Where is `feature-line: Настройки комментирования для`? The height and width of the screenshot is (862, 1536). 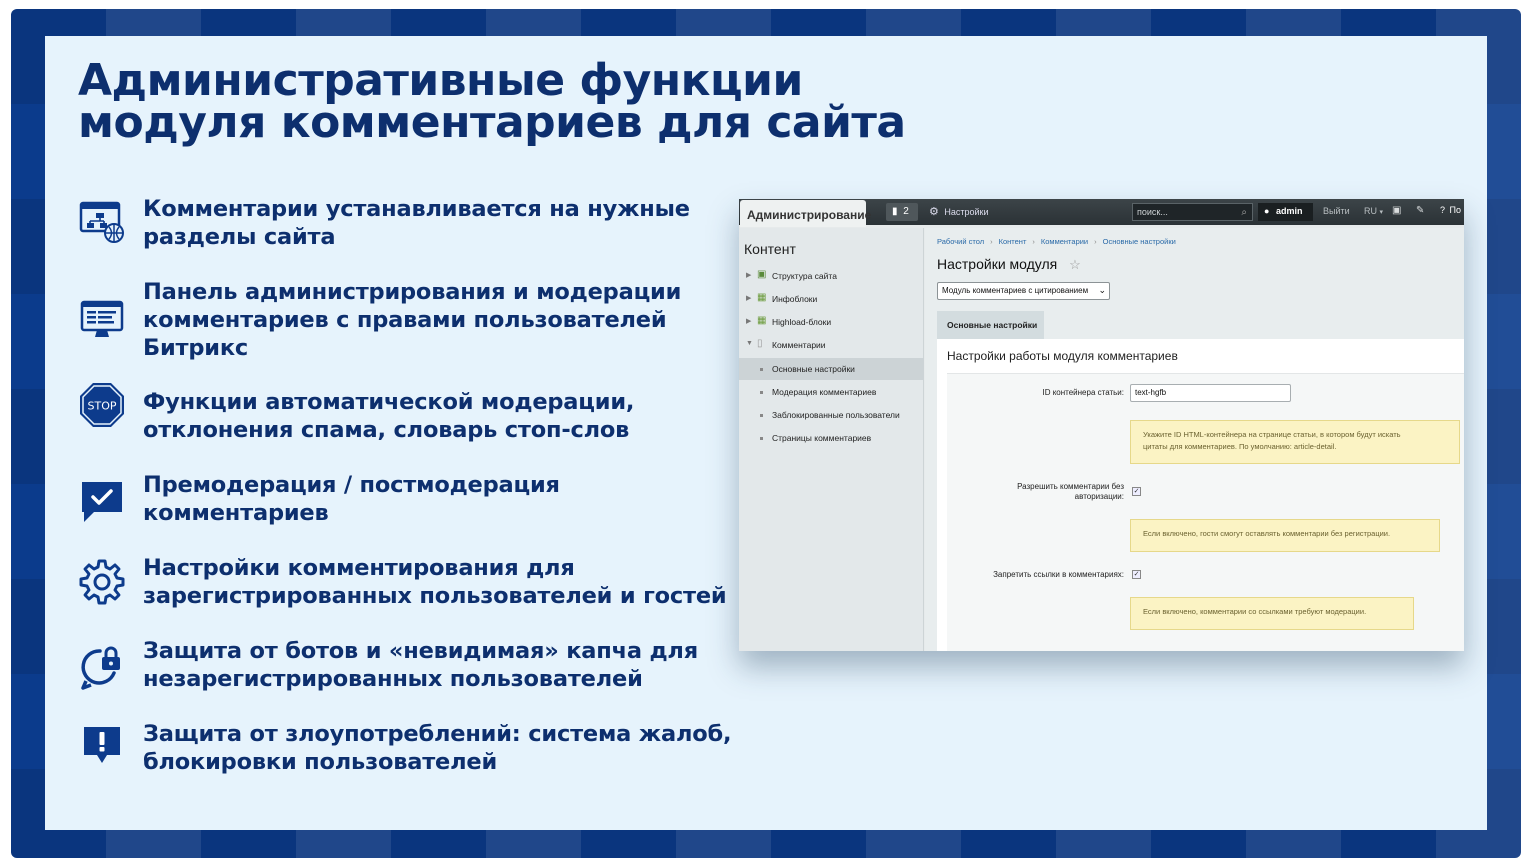 feature-line: Настройки комментирования для is located at coordinates (359, 568).